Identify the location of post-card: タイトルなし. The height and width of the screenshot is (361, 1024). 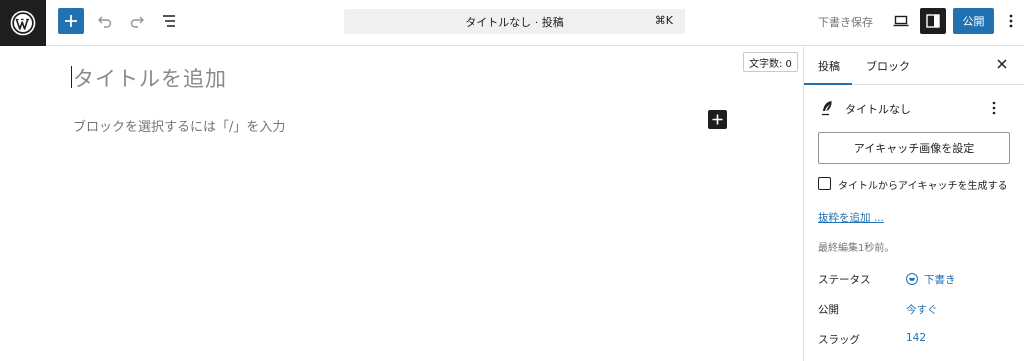
(914, 108).